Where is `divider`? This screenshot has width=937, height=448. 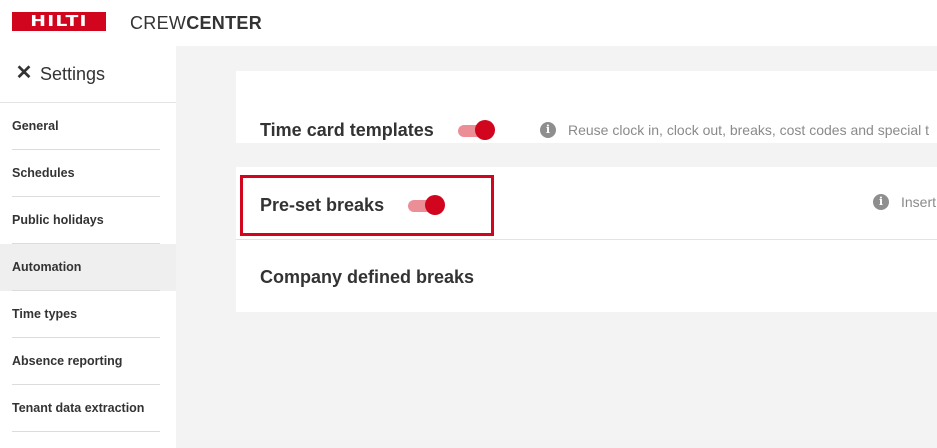
divider is located at coordinates (586, 239).